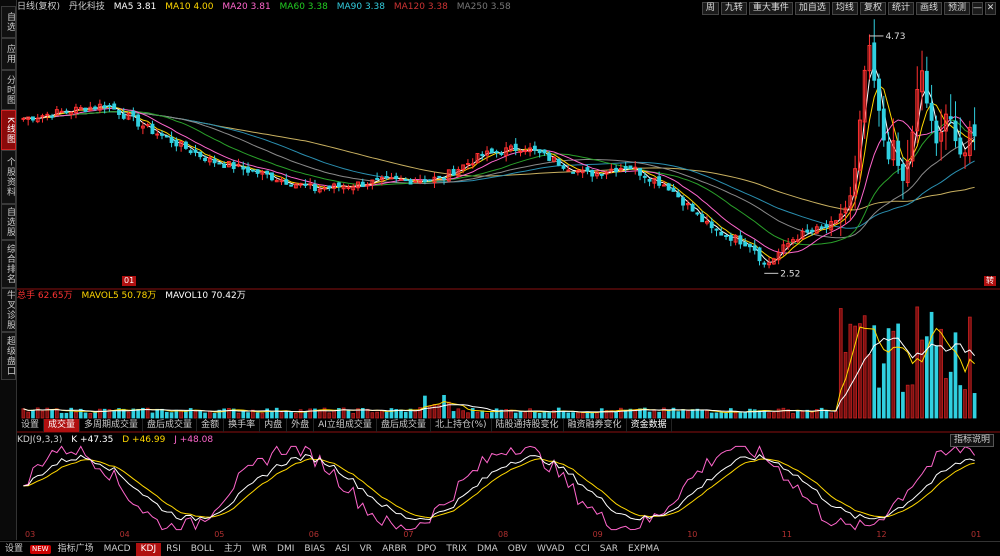  What do you see at coordinates (118, 440) in the screenshot?
I see `kdj-legend: KDJ(9,3,3) K +47.35 D +46.99 J +48.08` at bounding box center [118, 440].